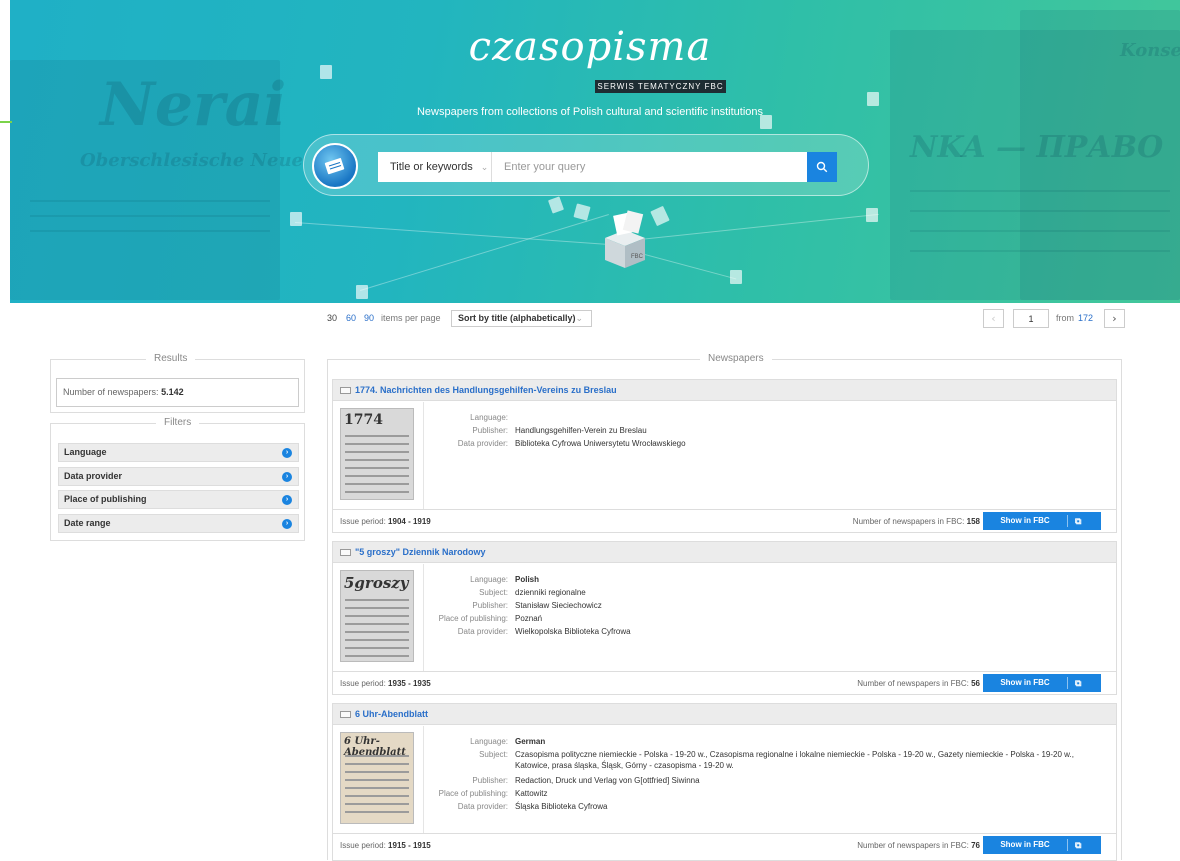 This screenshot has height=861, width=1180. What do you see at coordinates (335, 166) in the screenshot?
I see `newspaper-search-icon` at bounding box center [335, 166].